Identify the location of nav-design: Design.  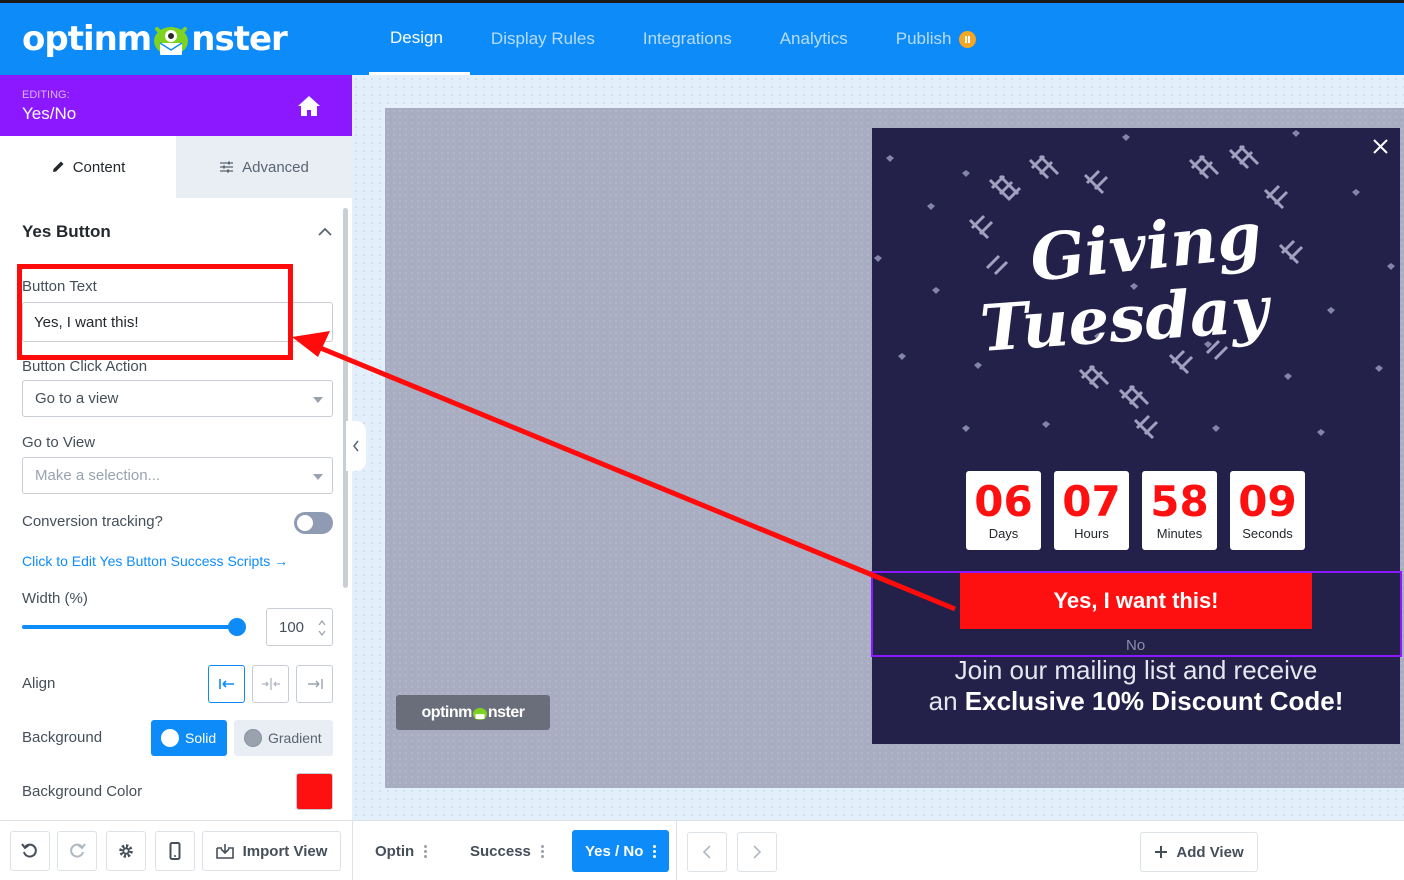
(419, 39).